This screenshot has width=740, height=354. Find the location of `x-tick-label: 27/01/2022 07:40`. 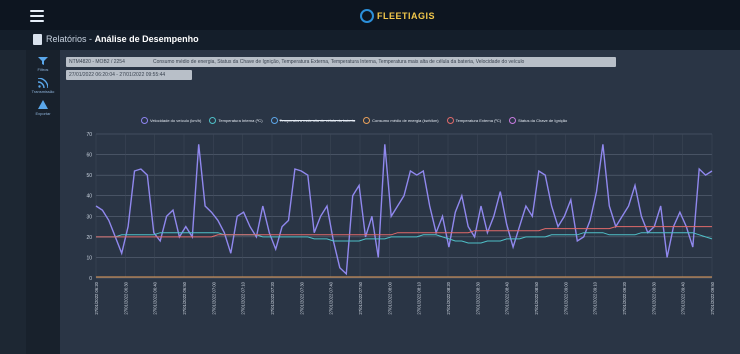

x-tick-label: 27/01/2022 07:40 is located at coordinates (331, 297).